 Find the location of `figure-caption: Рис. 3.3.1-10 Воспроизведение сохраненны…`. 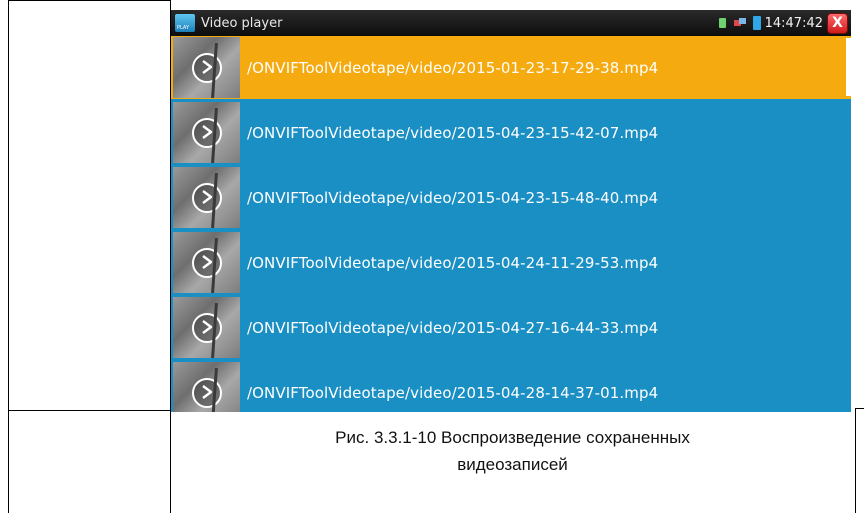

figure-caption: Рис. 3.3.1-10 Воспроизведение сохраненны… is located at coordinates (512, 451).